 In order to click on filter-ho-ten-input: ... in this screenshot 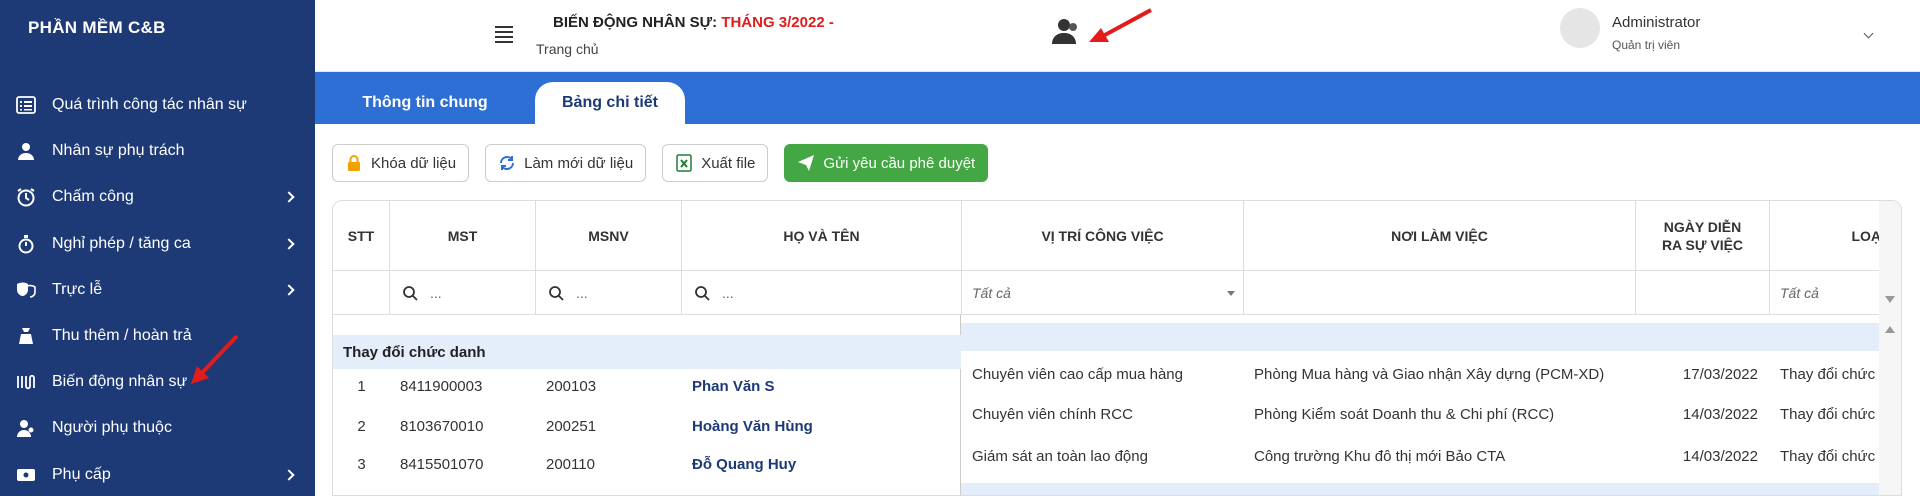, I will do `click(822, 293)`.